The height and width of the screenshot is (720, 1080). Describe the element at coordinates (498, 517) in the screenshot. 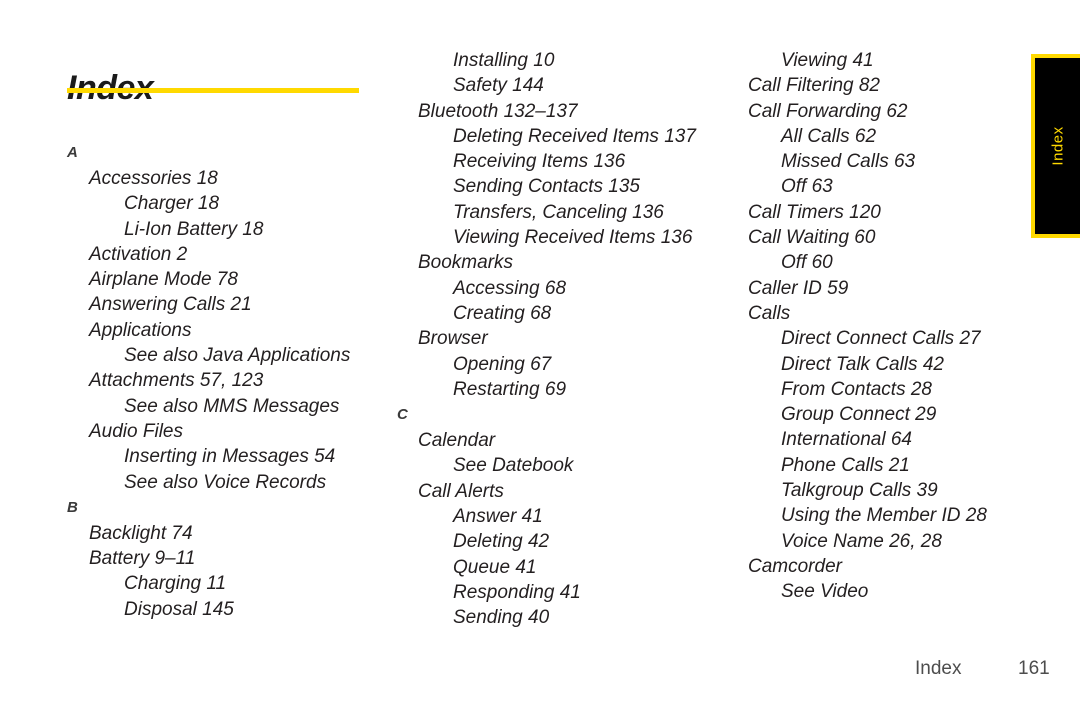

I see `index-entry: Answer 41` at that location.